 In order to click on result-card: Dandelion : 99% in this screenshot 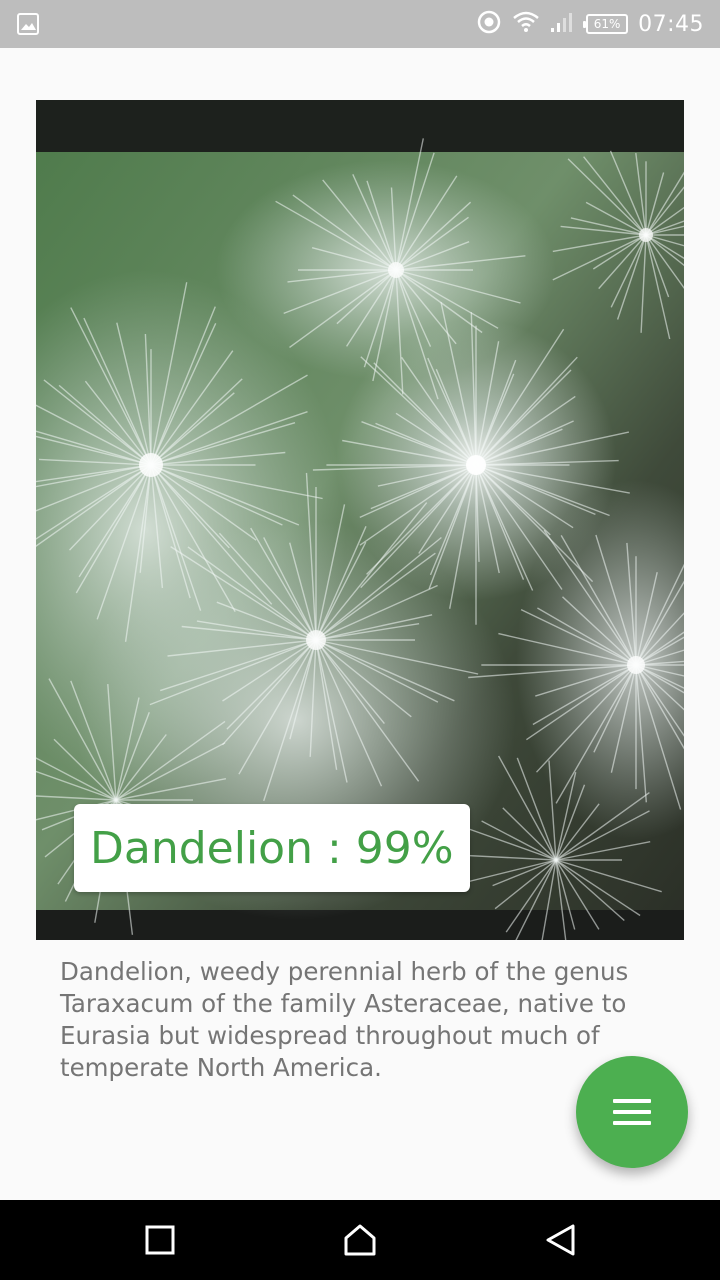, I will do `click(272, 848)`.